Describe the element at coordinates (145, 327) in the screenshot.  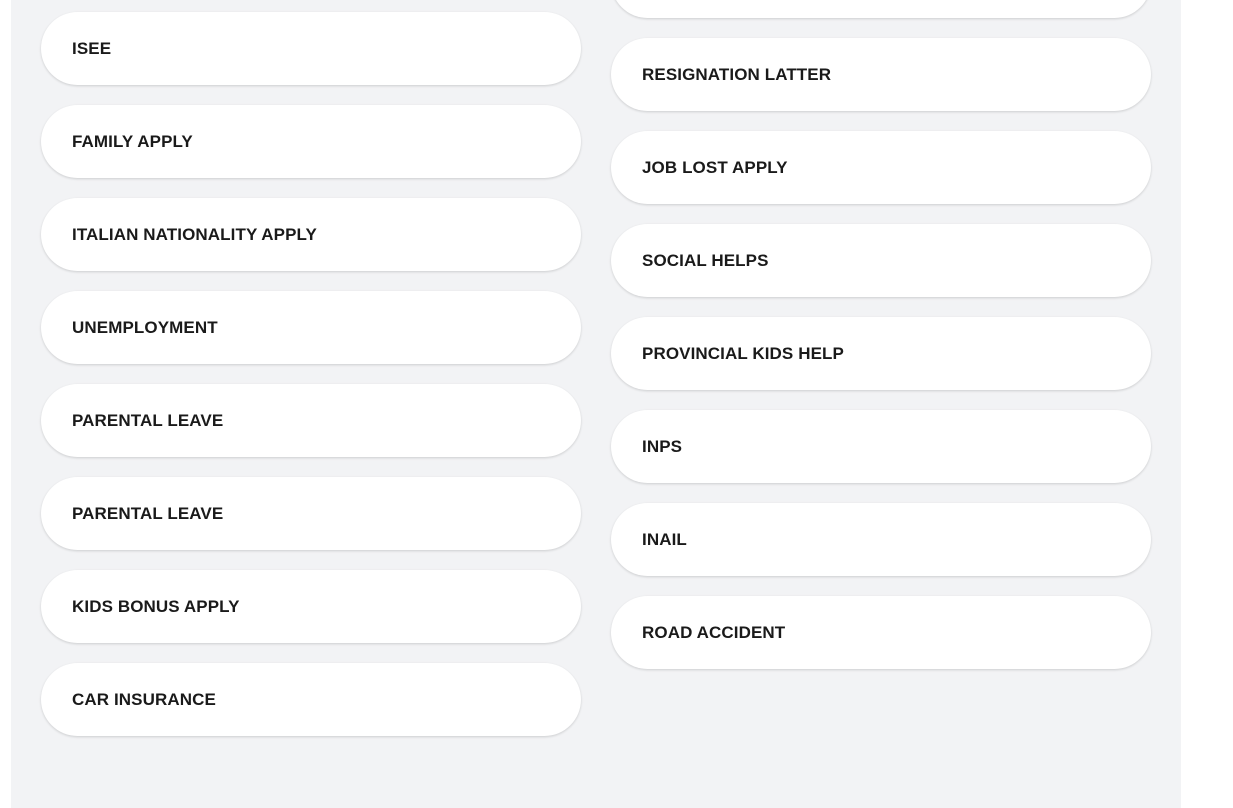
I see `service-label: UNEMPLOYMENT` at that location.